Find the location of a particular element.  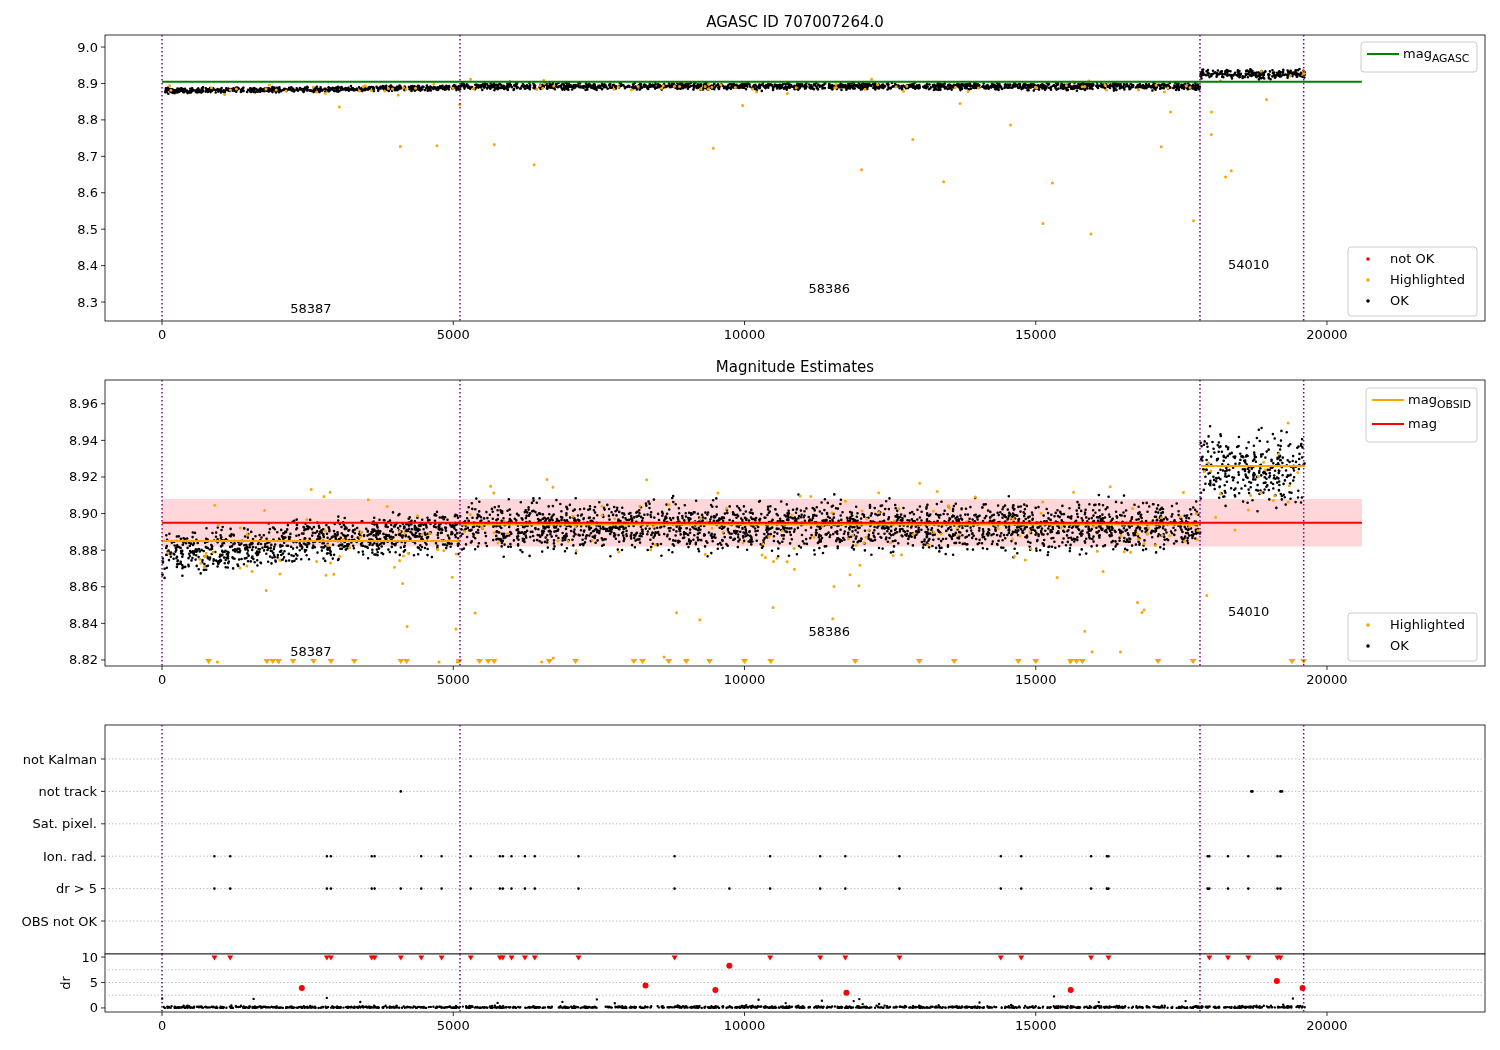

legend-label: mag is located at coordinates (1422, 423).